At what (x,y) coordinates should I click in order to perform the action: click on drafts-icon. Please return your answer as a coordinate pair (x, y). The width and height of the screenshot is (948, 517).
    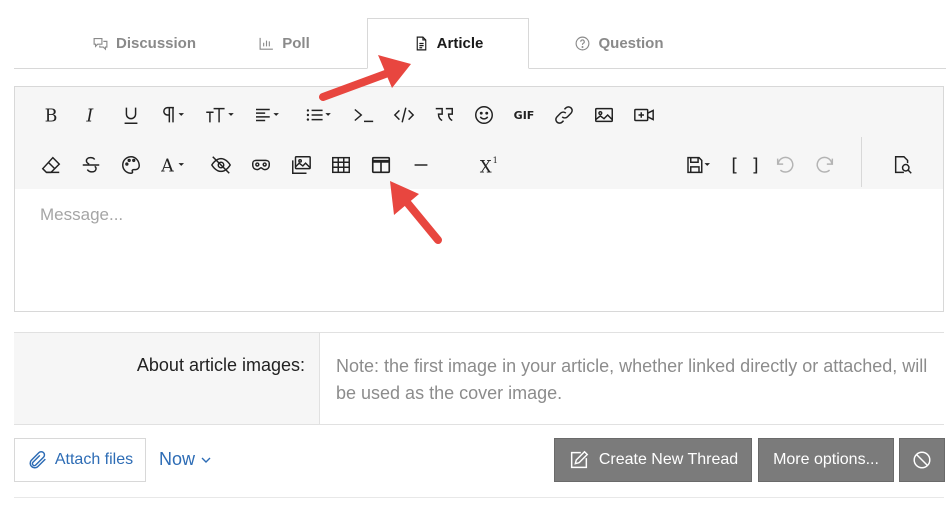
    Looking at the image, I should click on (698, 165).